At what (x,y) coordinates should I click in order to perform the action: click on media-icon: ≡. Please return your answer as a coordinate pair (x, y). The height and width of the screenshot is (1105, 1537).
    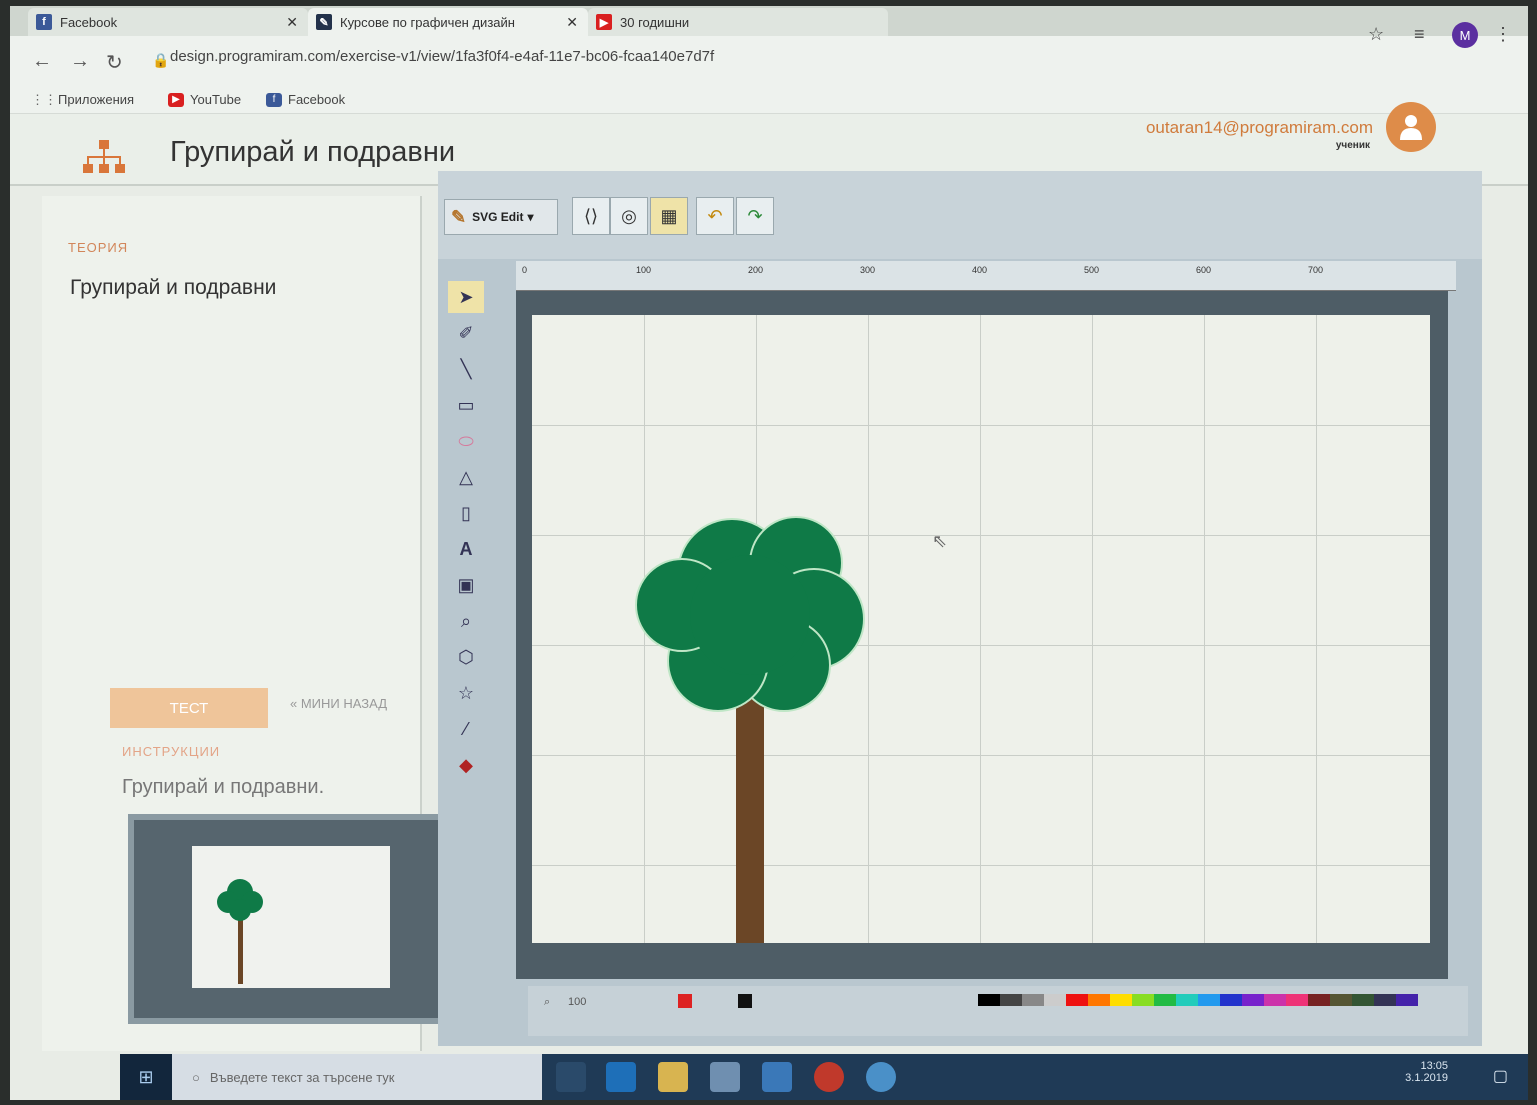
    Looking at the image, I should click on (1419, 34).